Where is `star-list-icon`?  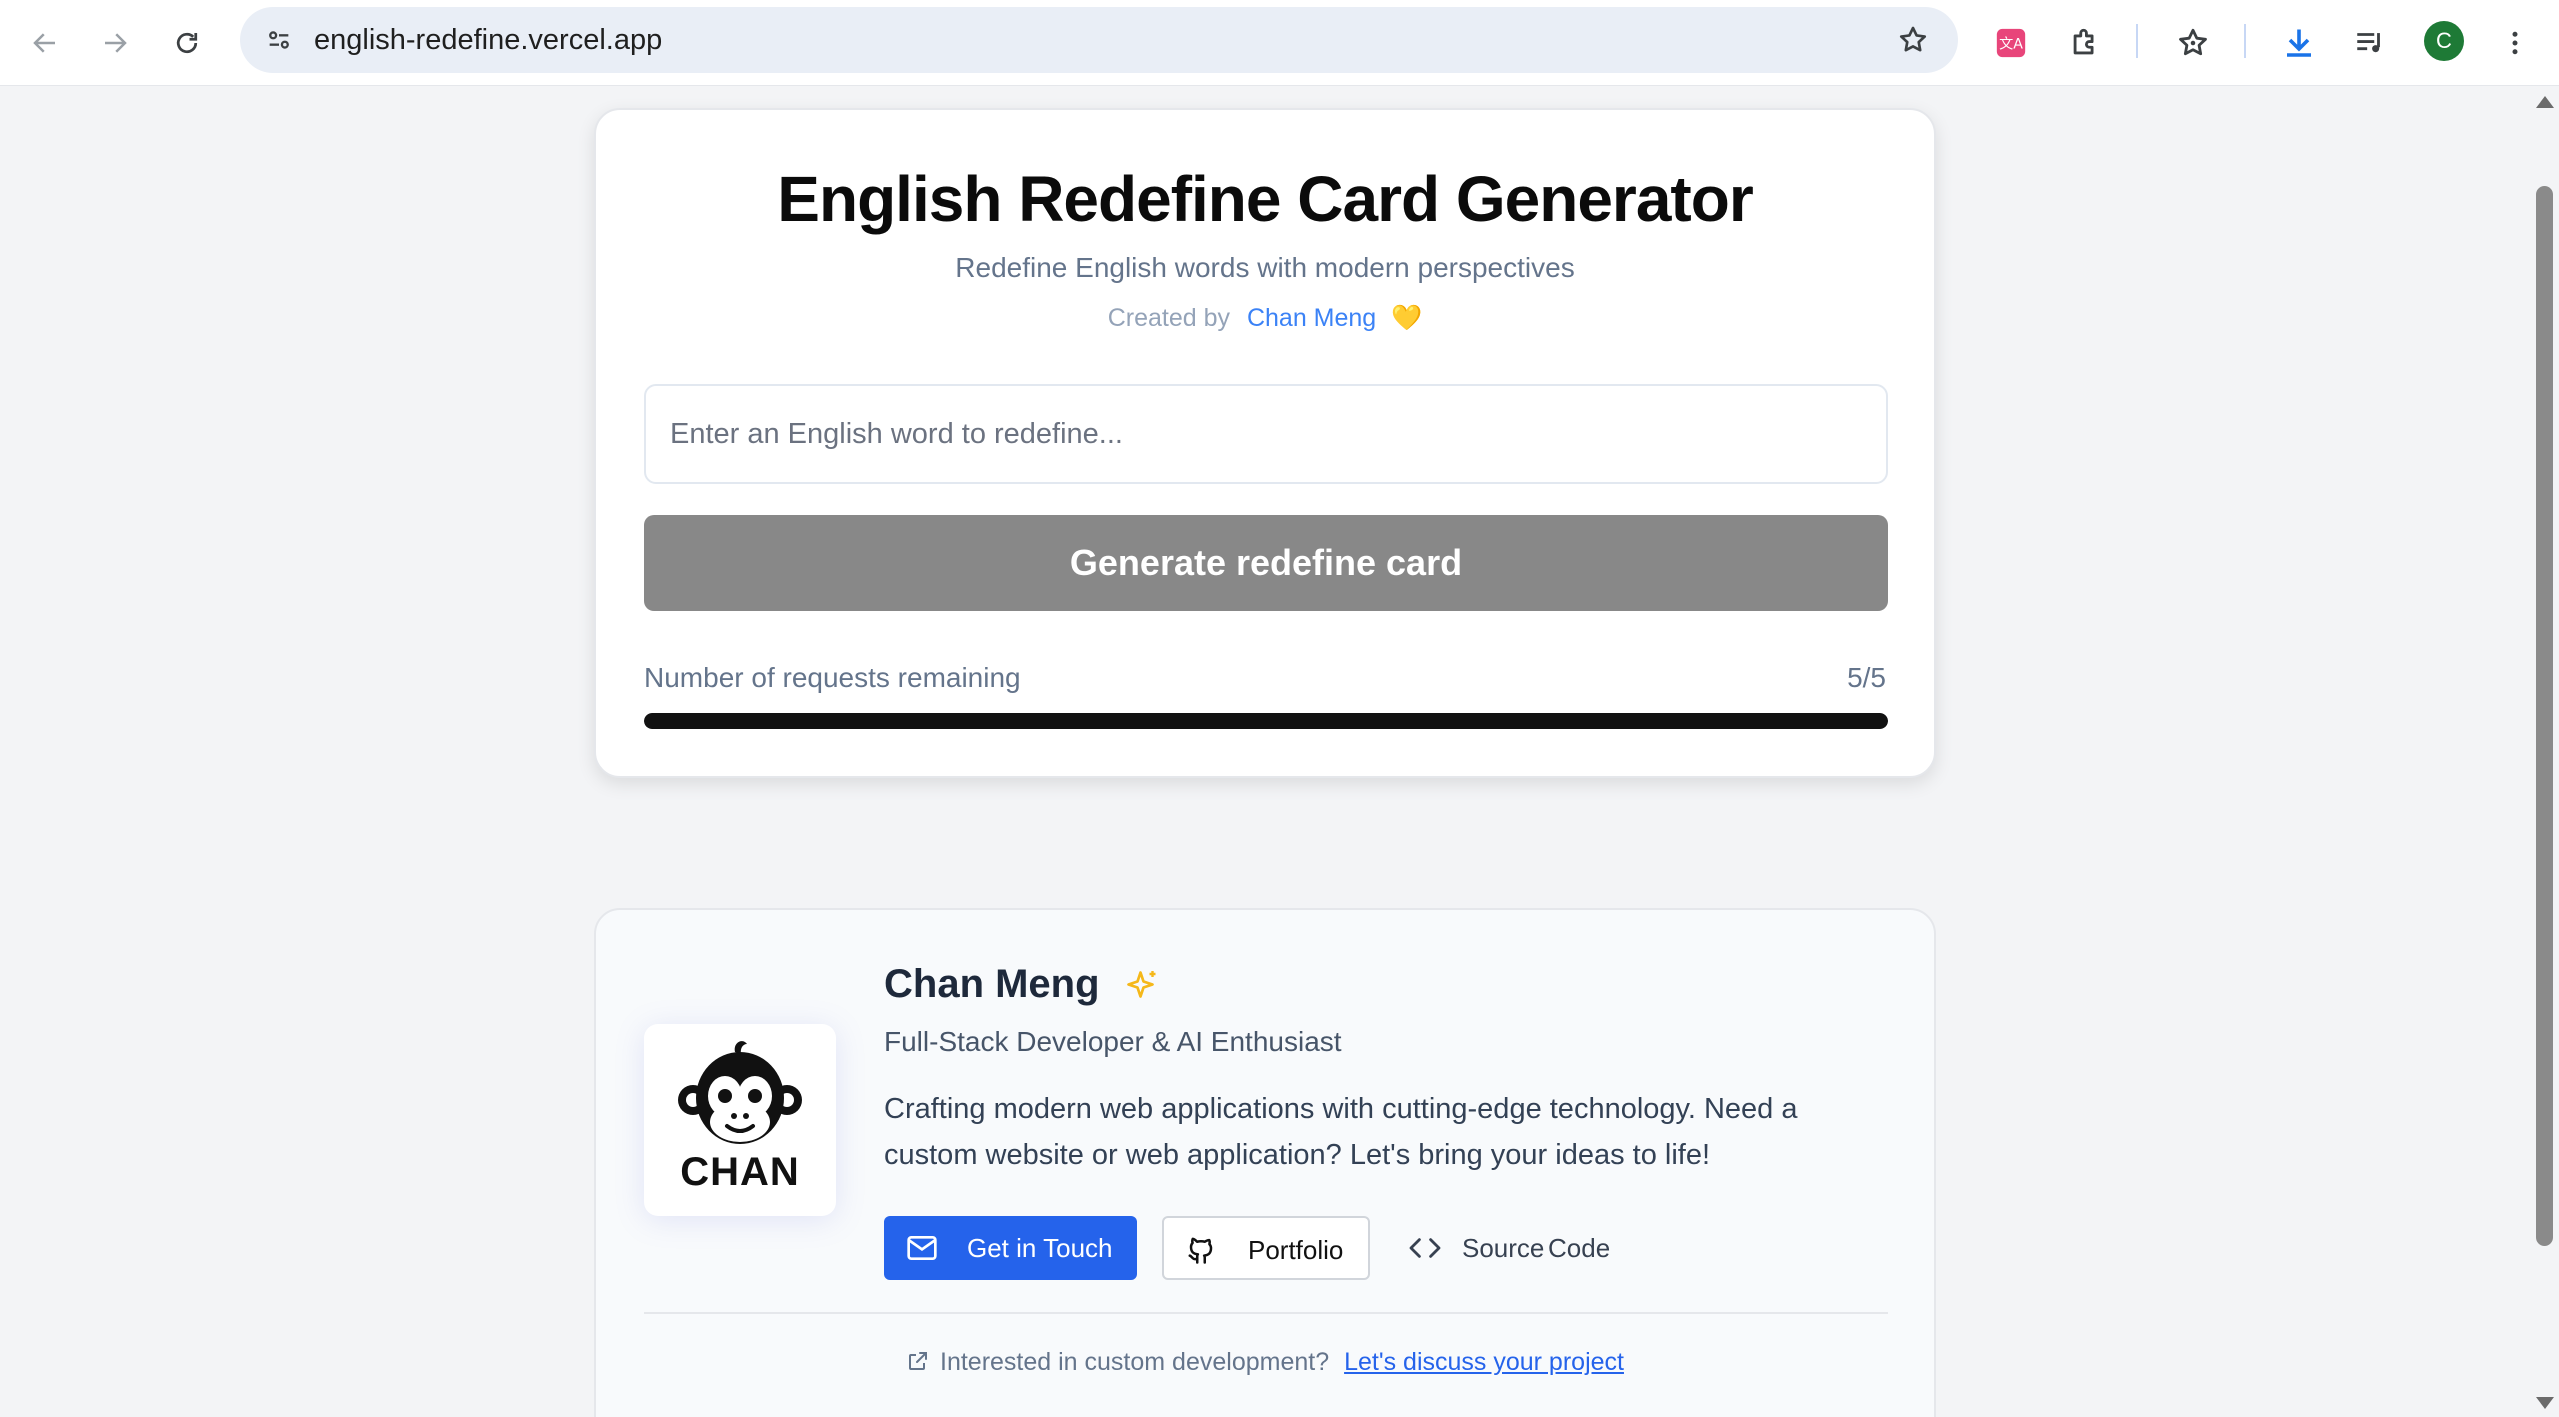 star-list-icon is located at coordinates (2193, 42).